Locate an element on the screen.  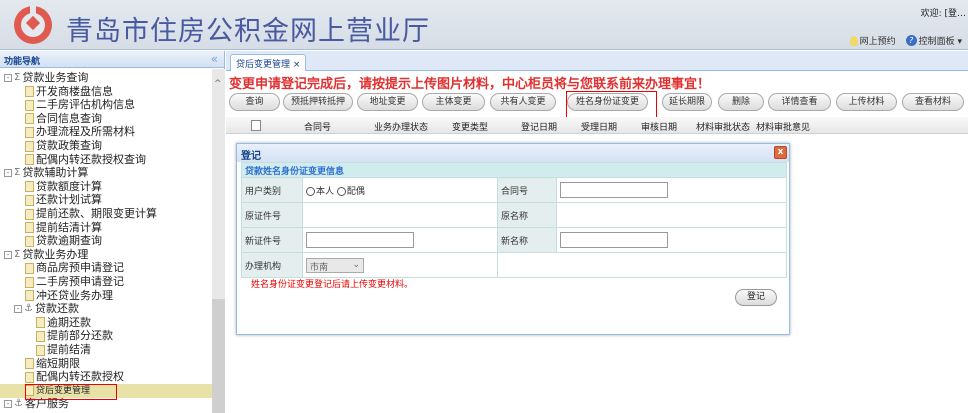
sidebar-item: 贷款额度计算 is located at coordinates (63, 187).